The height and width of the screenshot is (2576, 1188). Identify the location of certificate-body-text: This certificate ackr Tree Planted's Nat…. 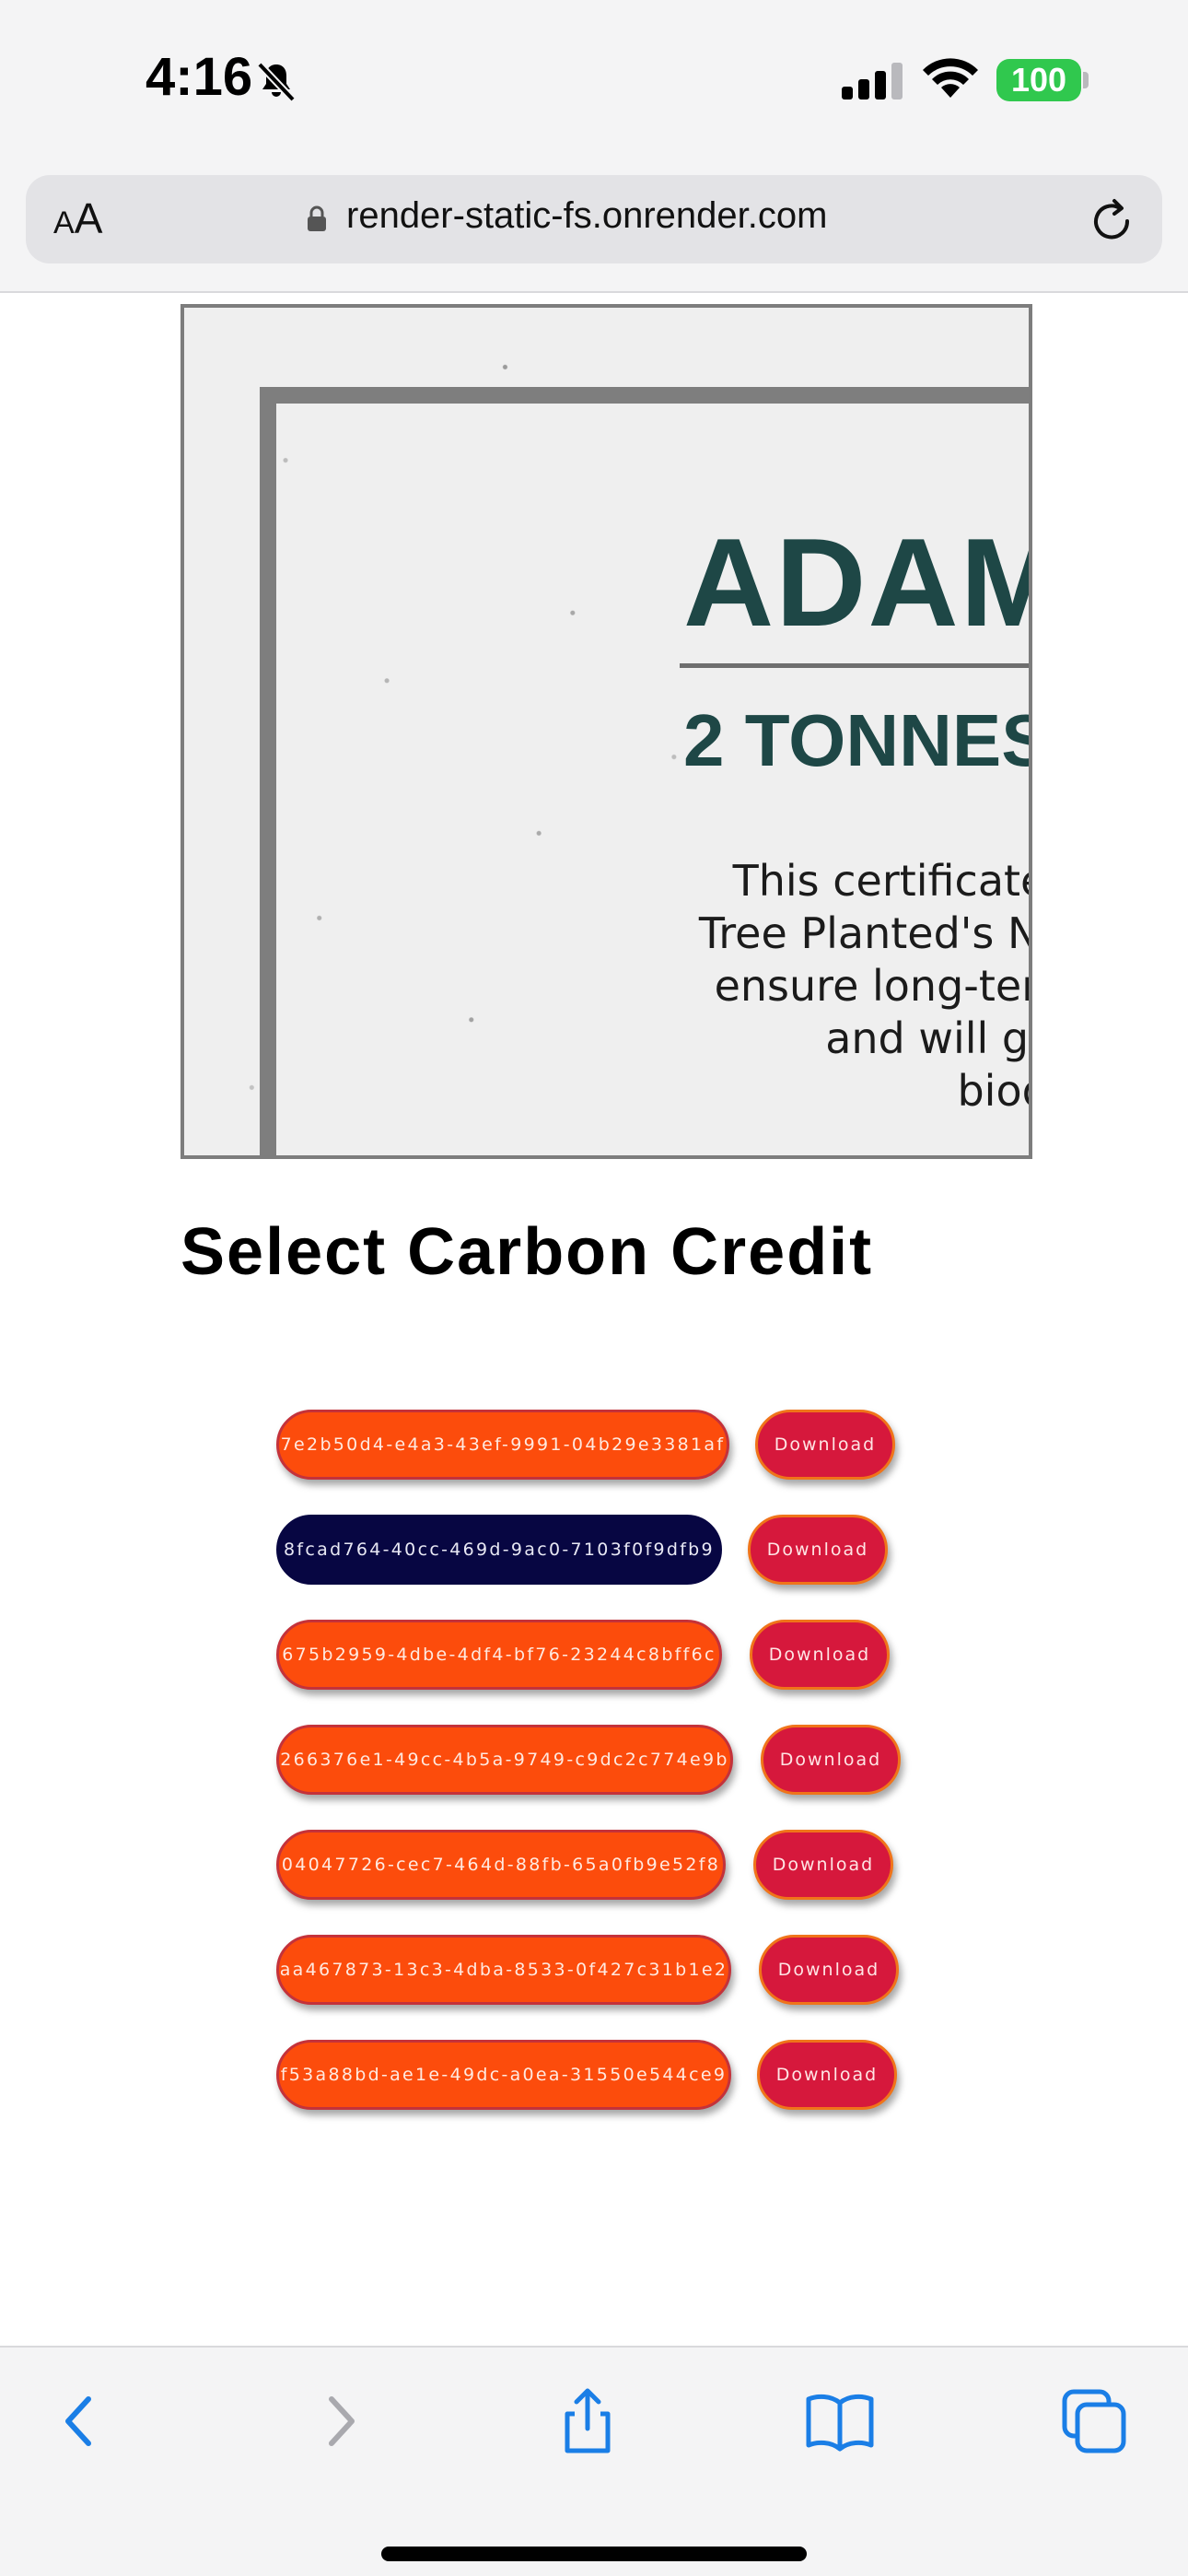
(760, 986).